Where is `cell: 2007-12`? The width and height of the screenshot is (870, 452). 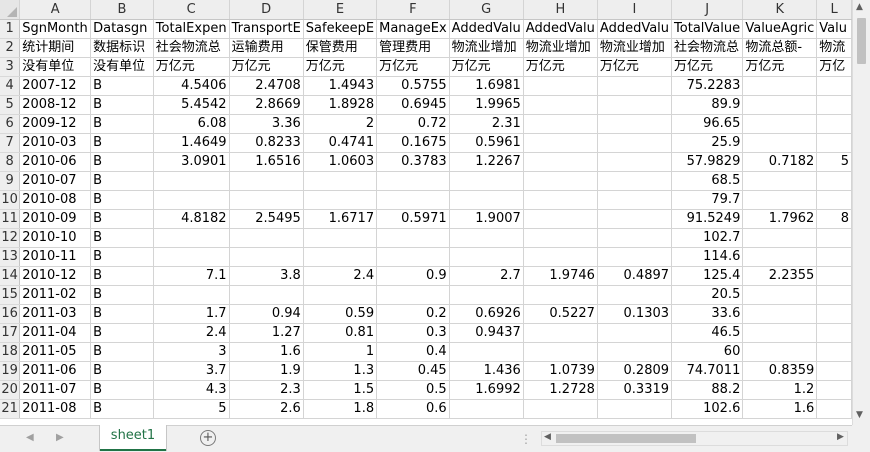
cell: 2007-12 is located at coordinates (55, 86).